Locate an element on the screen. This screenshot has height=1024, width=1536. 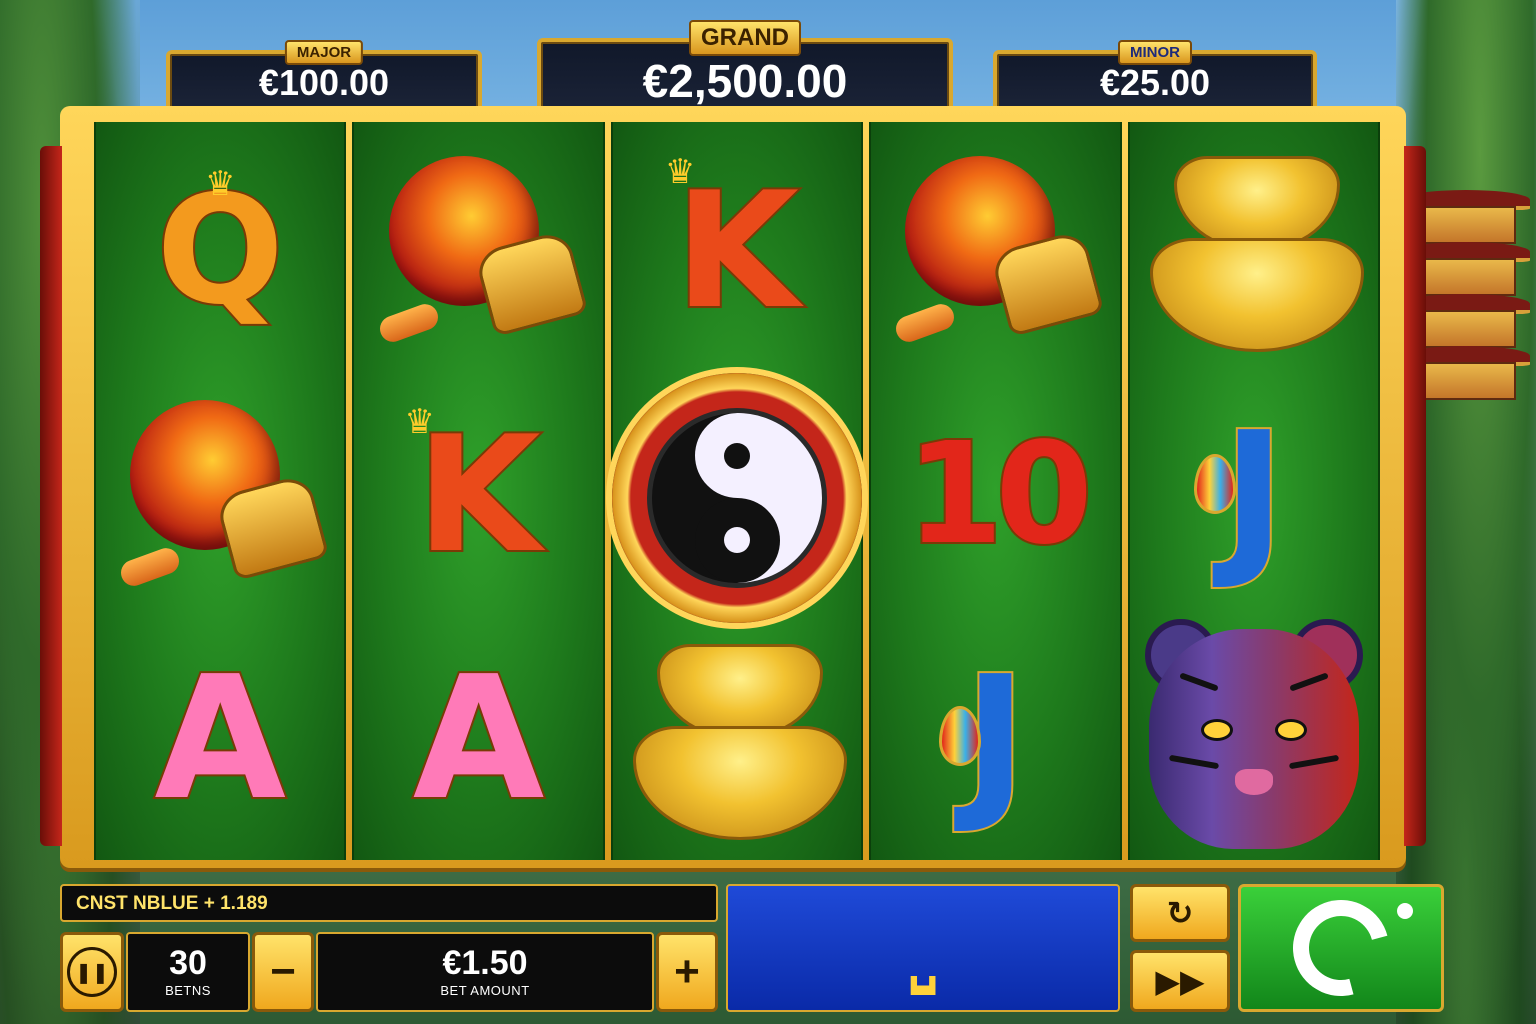
reel-3: ♛ K is located at coordinates (737, 491).